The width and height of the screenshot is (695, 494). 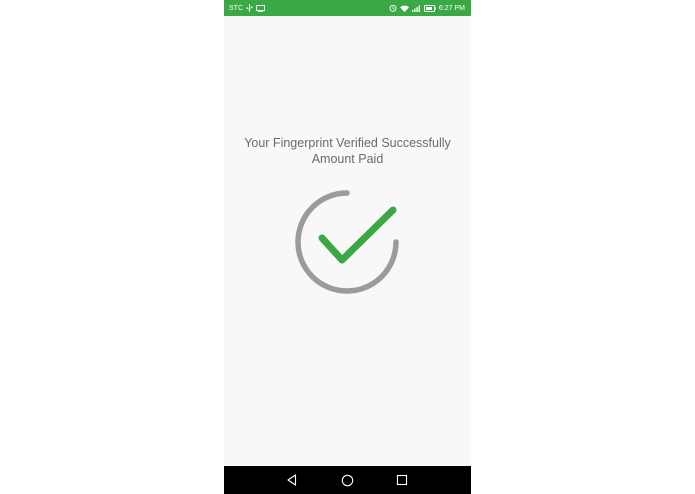 I want to click on battery-icon, so click(x=429, y=8).